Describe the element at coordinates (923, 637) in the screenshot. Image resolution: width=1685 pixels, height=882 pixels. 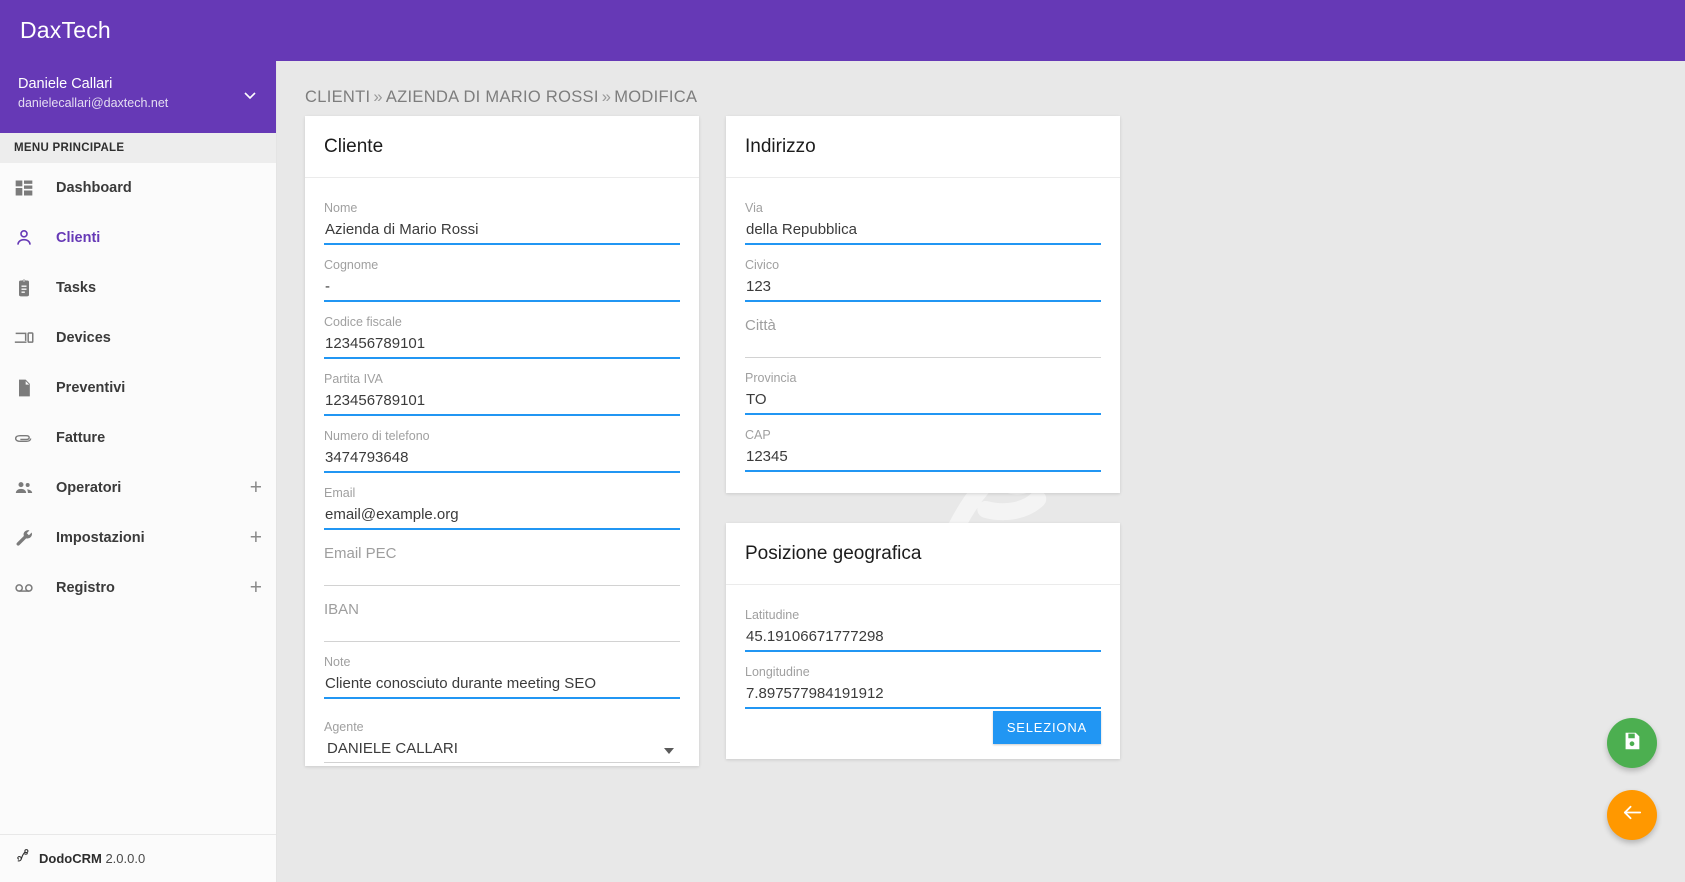
I see `field-value: 45.19106671777298` at that location.